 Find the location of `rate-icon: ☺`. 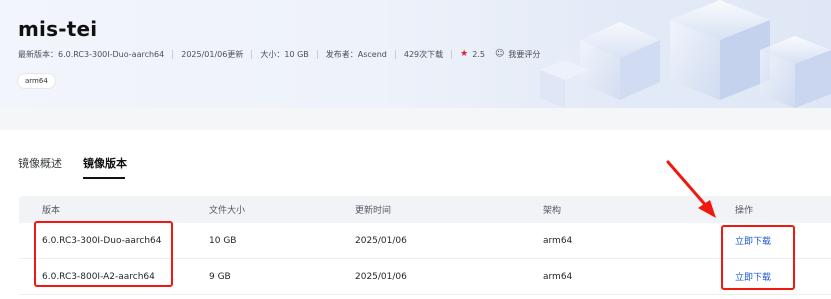

rate-icon: ☺ is located at coordinates (499, 54).